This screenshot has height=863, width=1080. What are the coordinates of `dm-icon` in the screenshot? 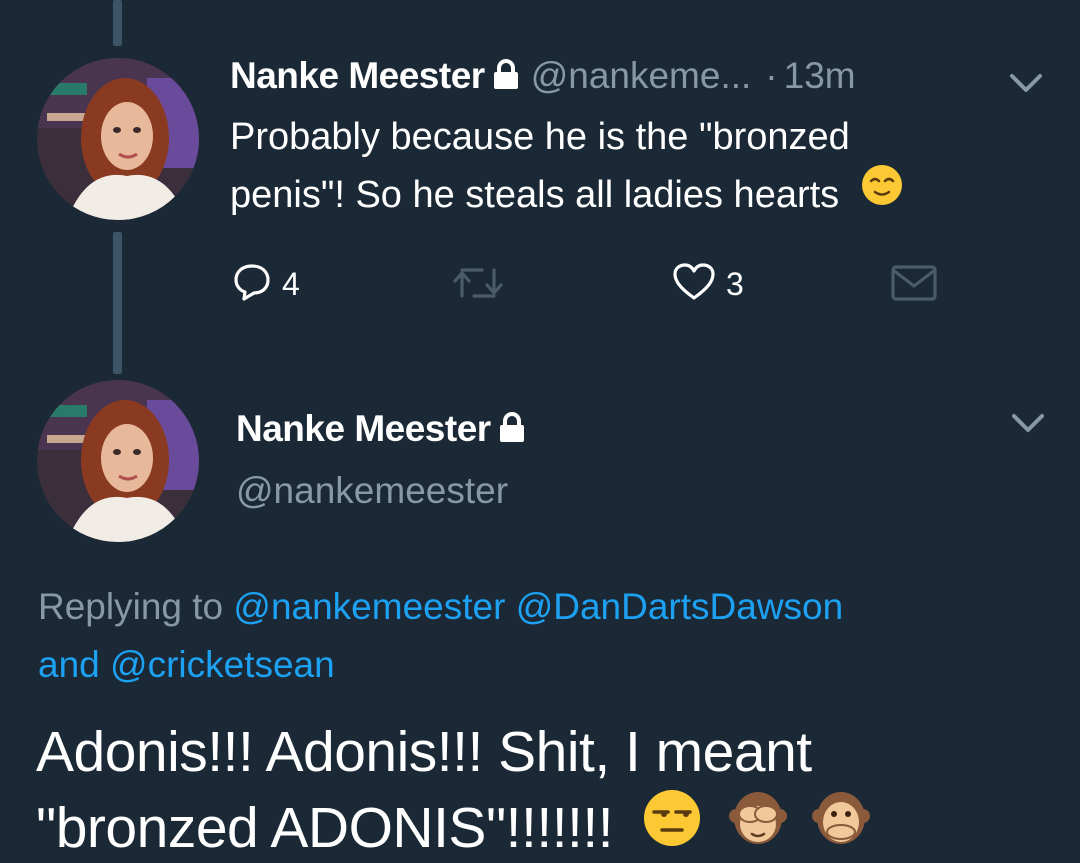 It's located at (914, 285).